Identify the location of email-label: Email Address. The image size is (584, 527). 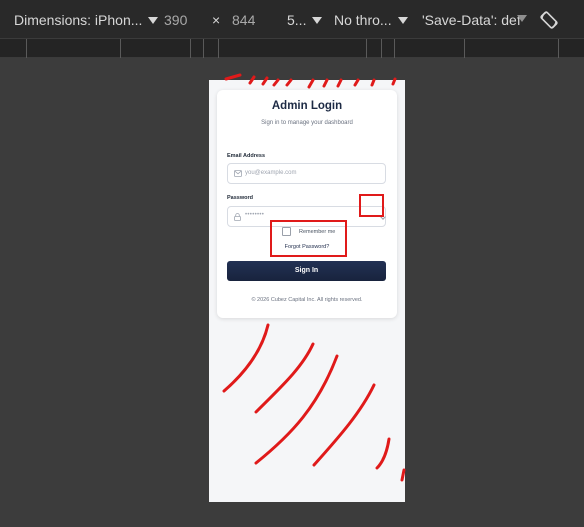
(246, 156).